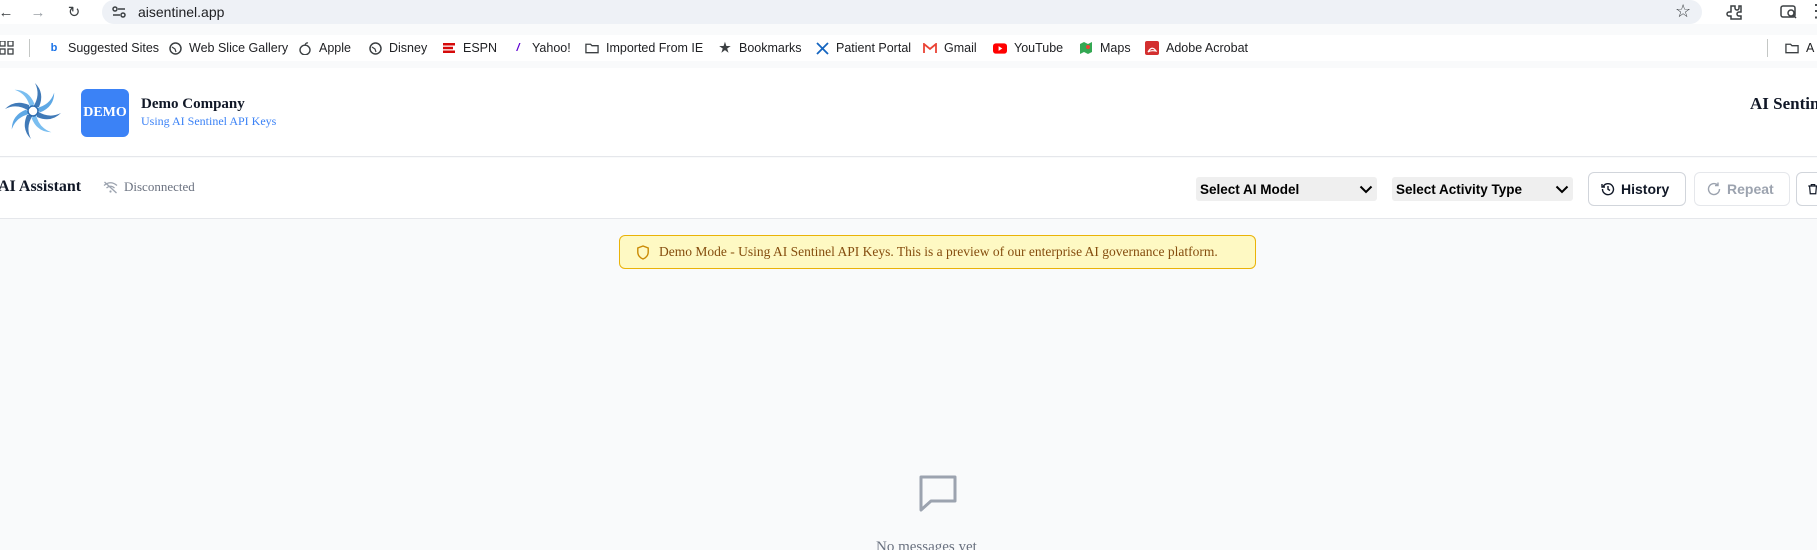 The width and height of the screenshot is (1817, 550). I want to click on trash-icon, so click(1812, 189).